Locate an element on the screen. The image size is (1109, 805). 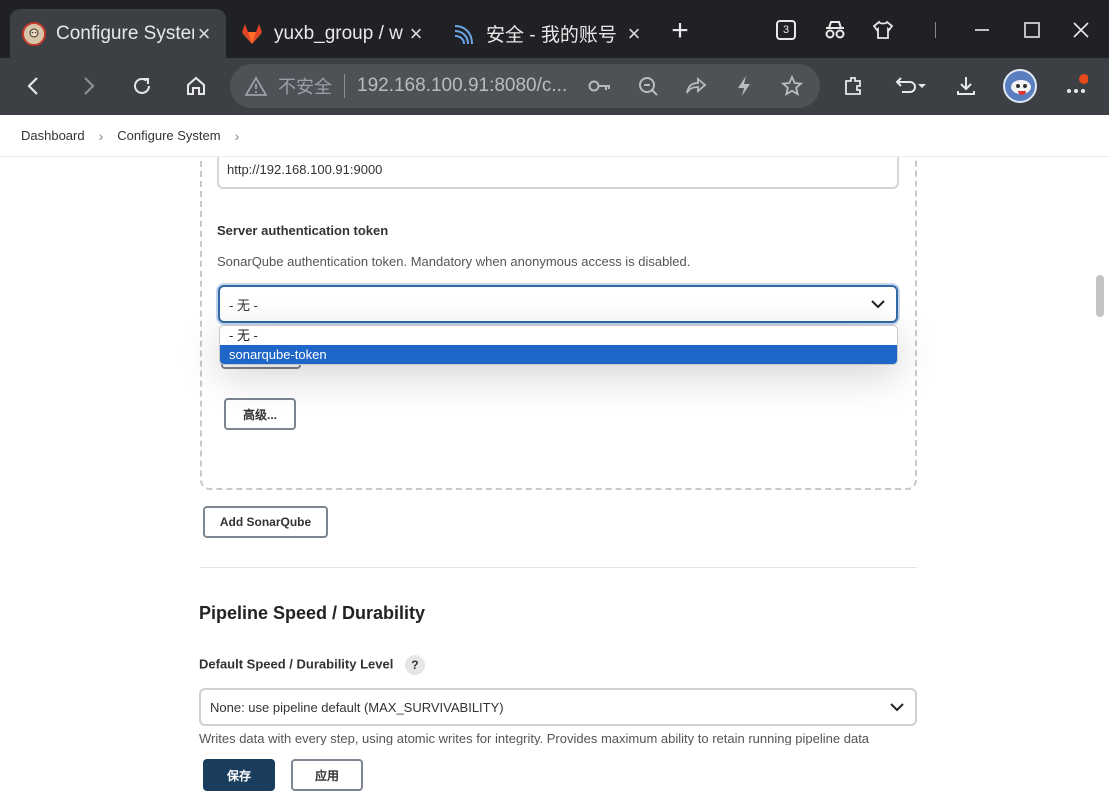
tab-title: yuxb_group / w is located at coordinates (338, 33).